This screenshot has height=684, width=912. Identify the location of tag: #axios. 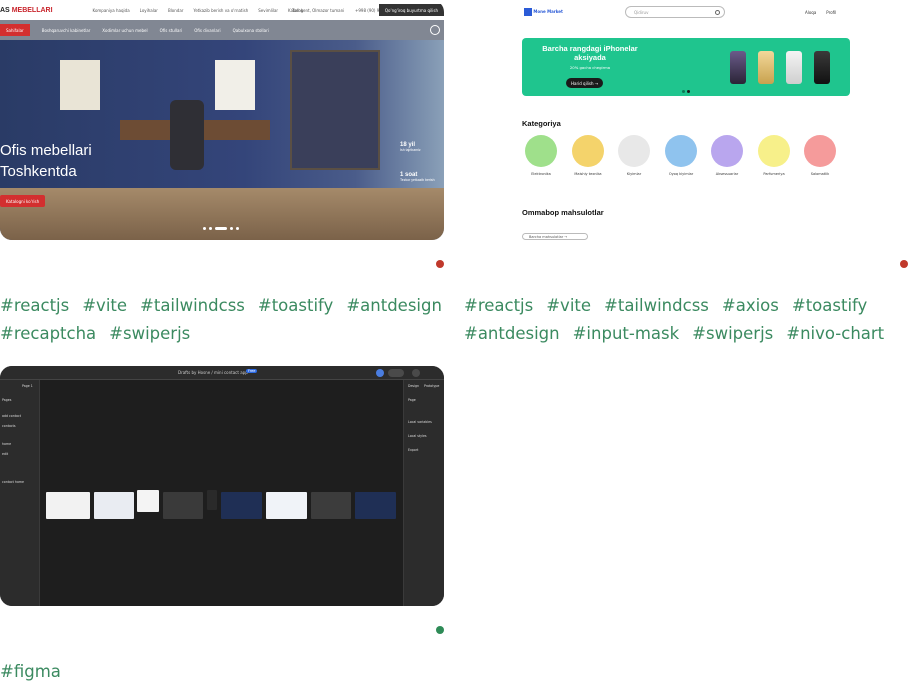
(750, 306).